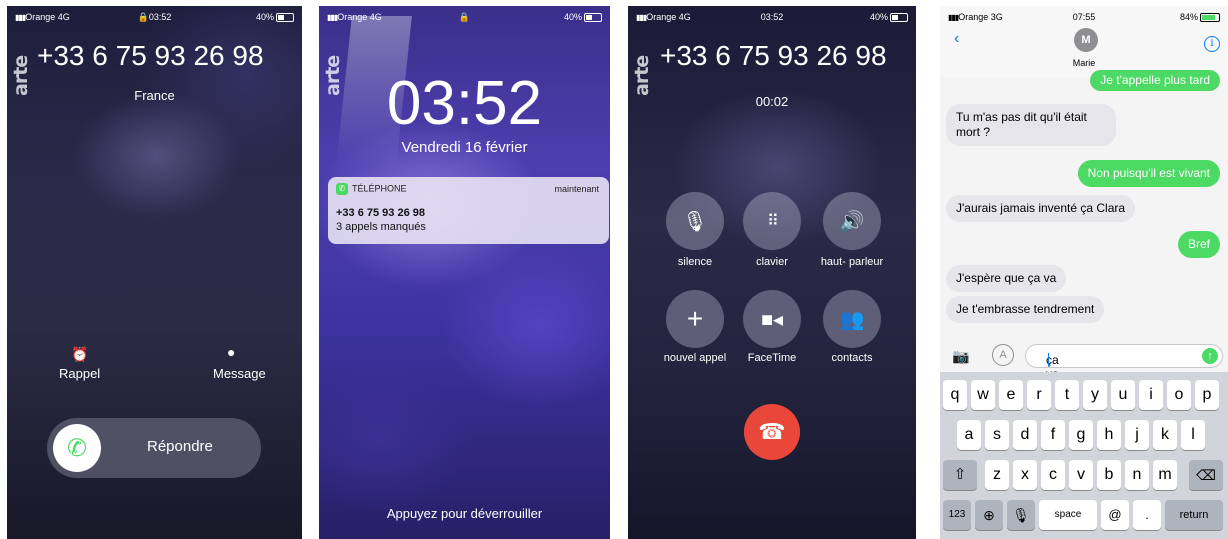 Image resolution: width=1228 pixels, height=539 pixels. What do you see at coordinates (852, 262) in the screenshot?
I see `speaker-label: haut- parleur` at bounding box center [852, 262].